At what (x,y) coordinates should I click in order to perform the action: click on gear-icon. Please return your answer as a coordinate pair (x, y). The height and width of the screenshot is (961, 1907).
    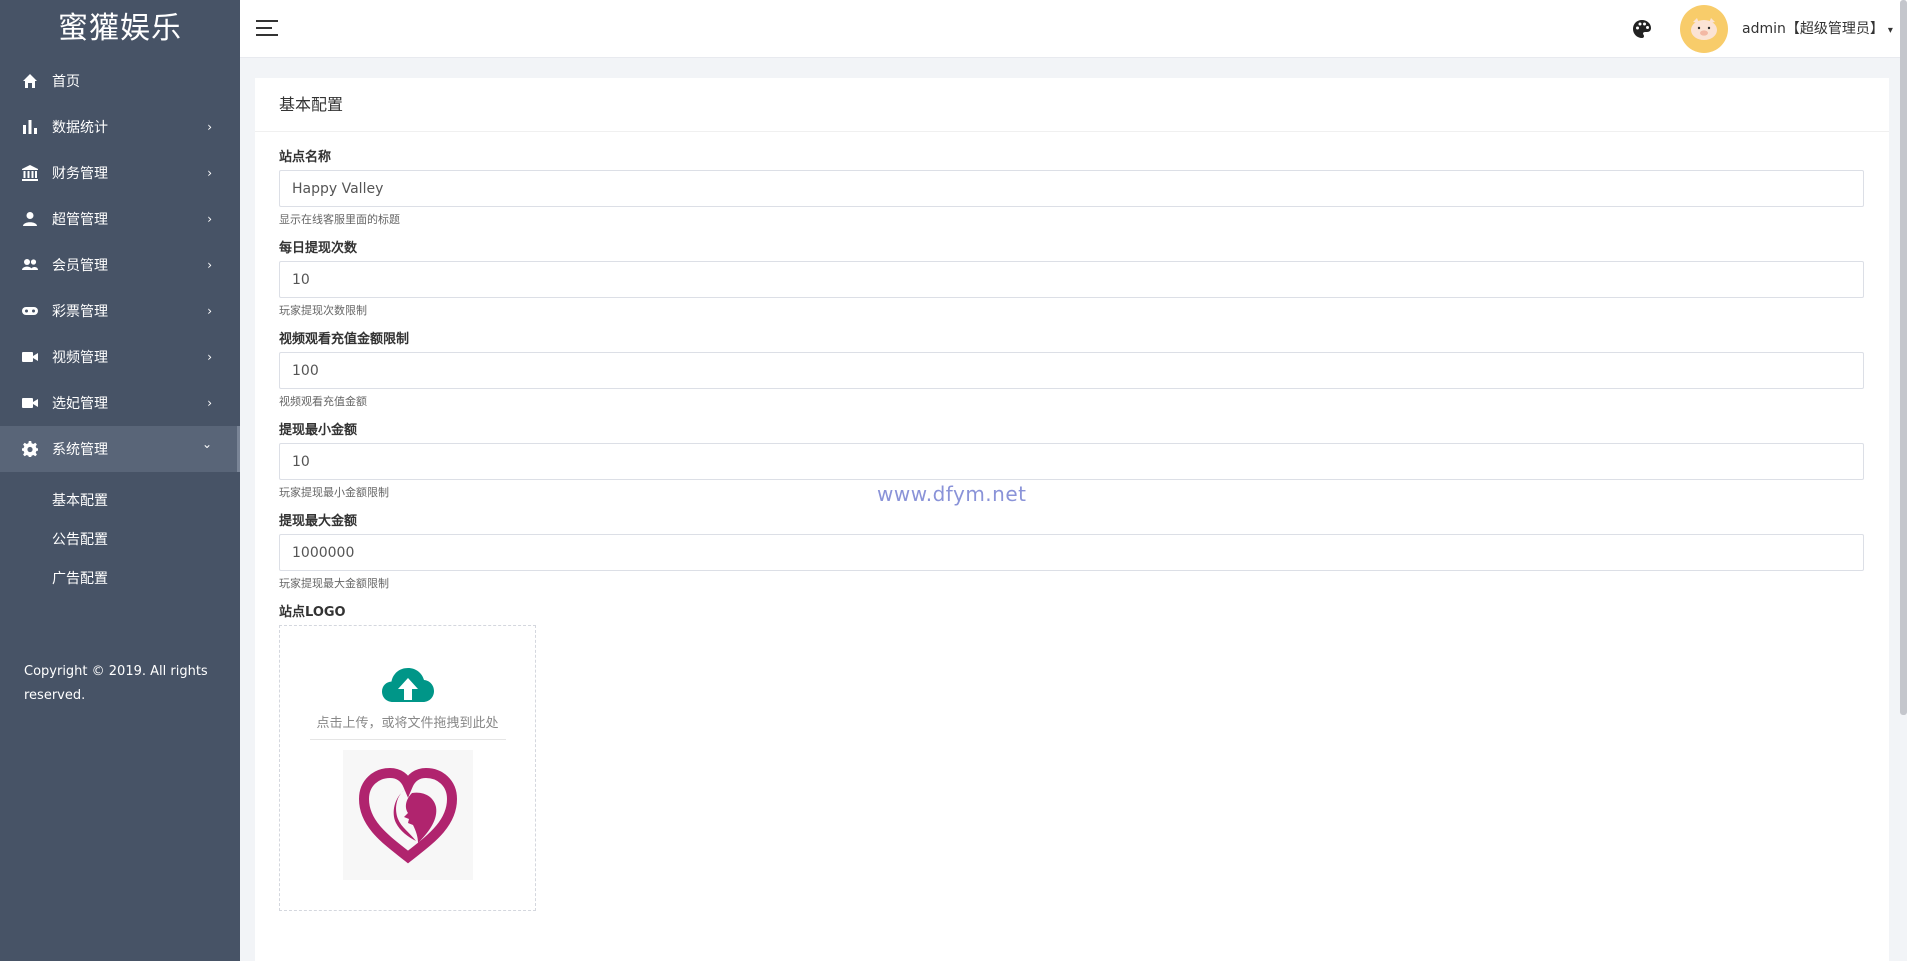
    Looking at the image, I should click on (30, 449).